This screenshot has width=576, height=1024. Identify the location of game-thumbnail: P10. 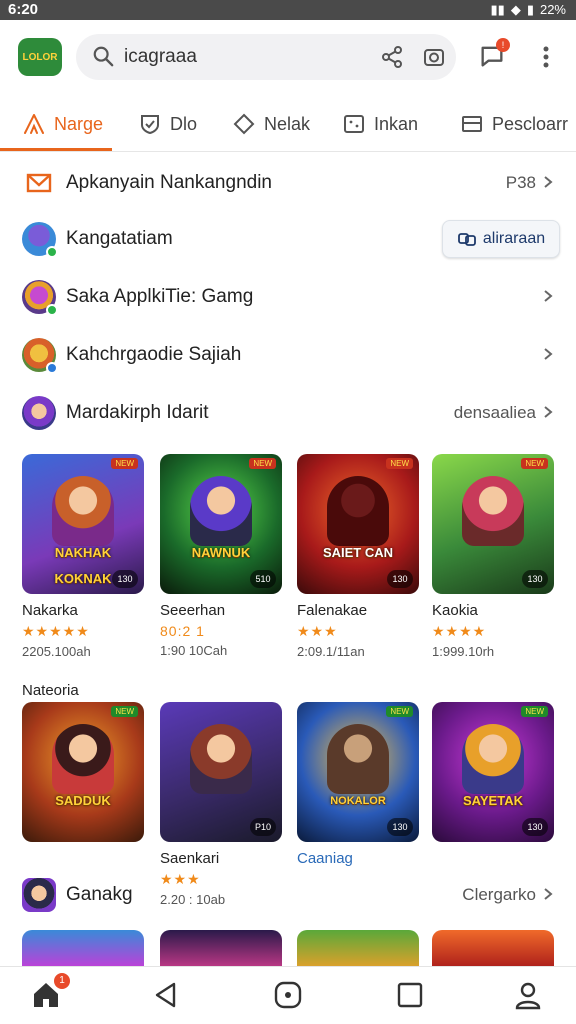
(221, 772).